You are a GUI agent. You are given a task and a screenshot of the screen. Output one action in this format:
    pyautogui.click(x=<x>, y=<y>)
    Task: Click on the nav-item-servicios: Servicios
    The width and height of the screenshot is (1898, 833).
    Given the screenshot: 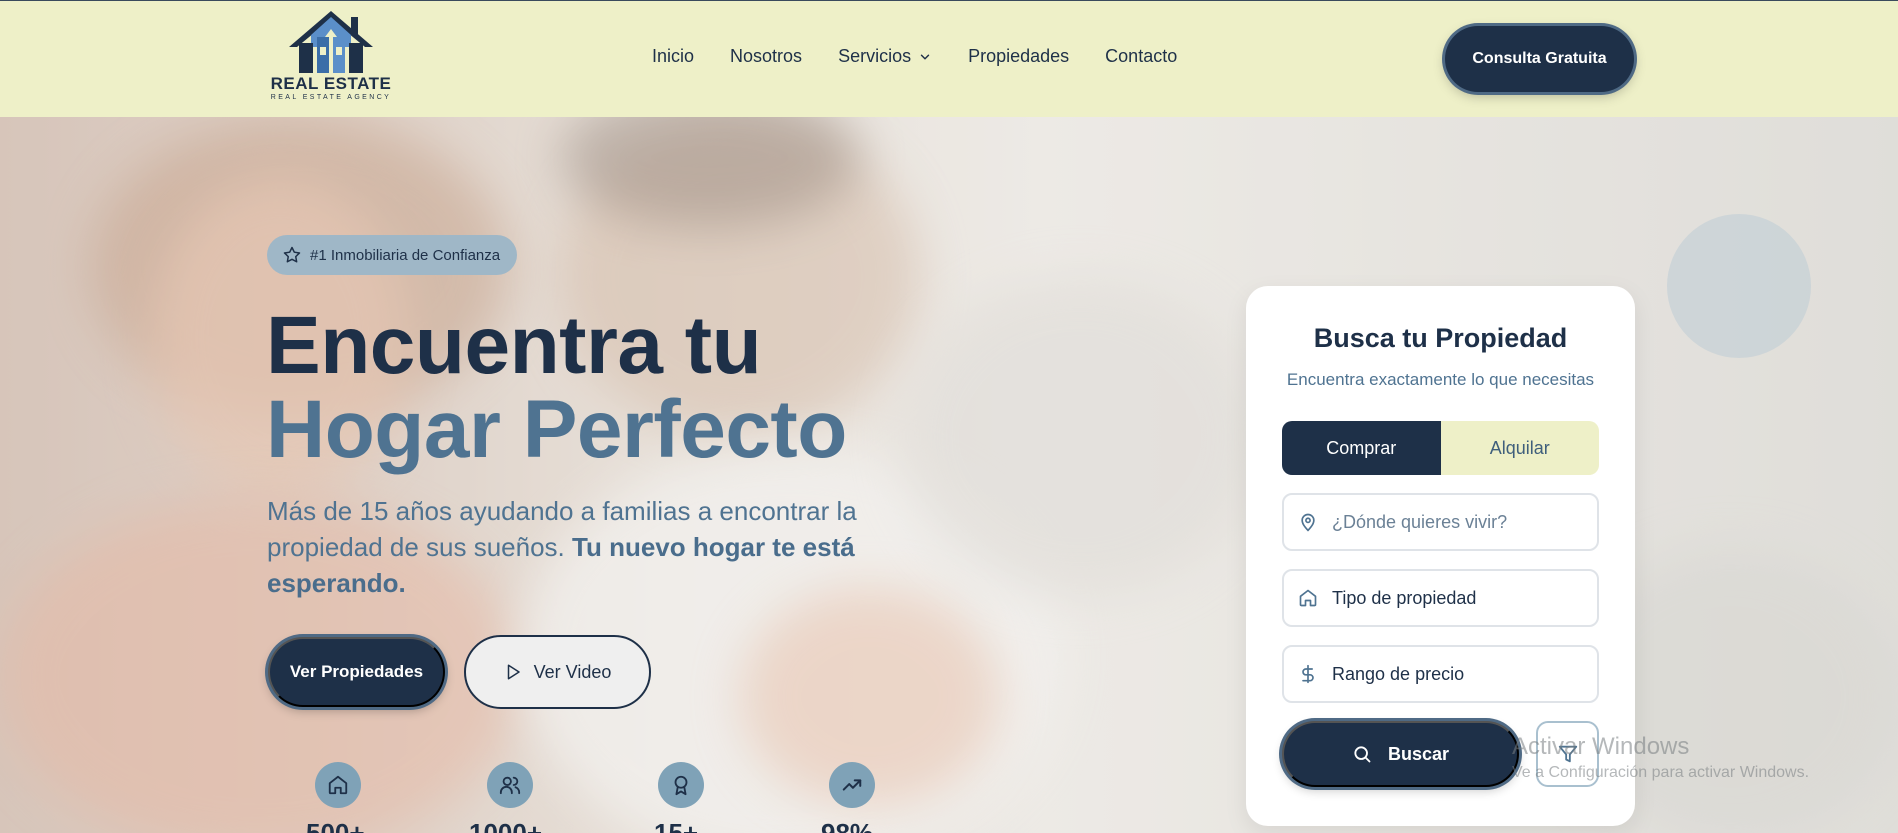 What is the action you would take?
    pyautogui.click(x=885, y=56)
    